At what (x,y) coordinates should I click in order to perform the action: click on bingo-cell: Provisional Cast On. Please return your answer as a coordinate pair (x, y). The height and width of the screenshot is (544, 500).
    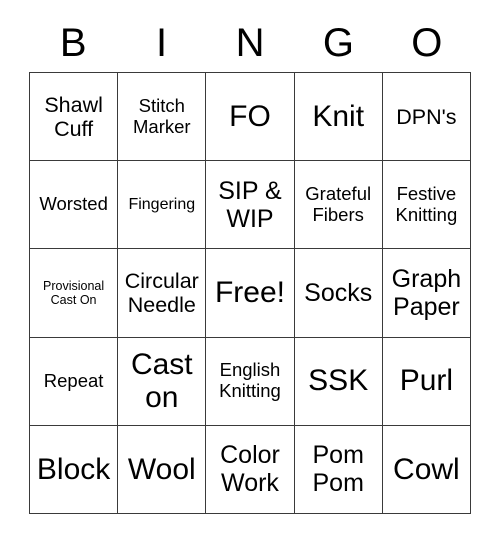
    Looking at the image, I should click on (74, 293).